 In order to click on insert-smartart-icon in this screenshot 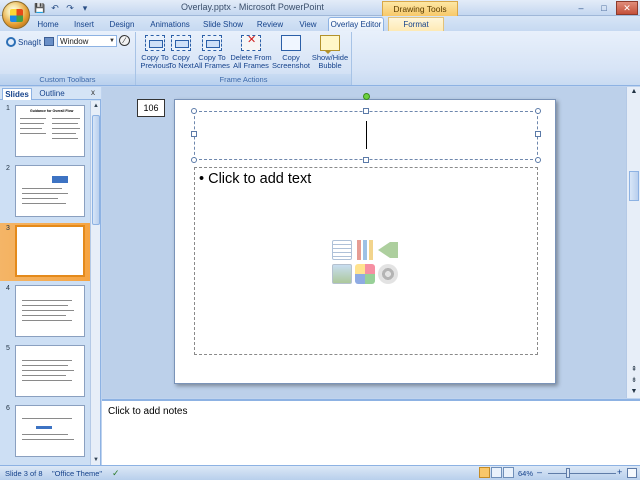, I will do `click(388, 250)`.